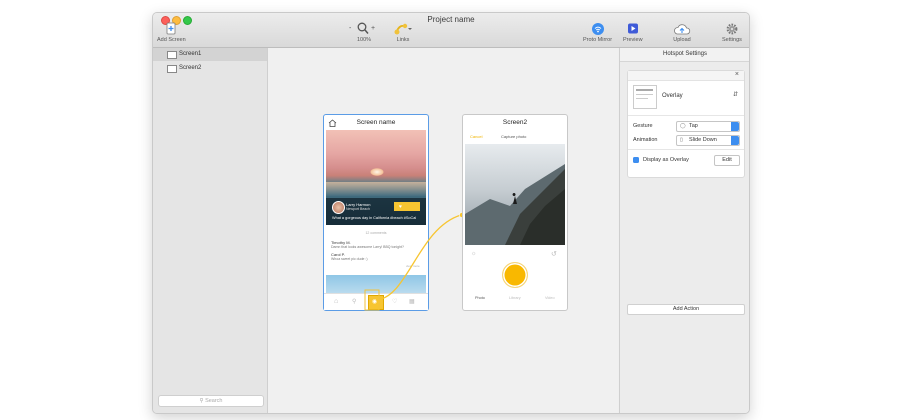 The height and width of the screenshot is (420, 900). Describe the element at coordinates (171, 40) in the screenshot. I see `add-screen-label: Add Screen` at that location.